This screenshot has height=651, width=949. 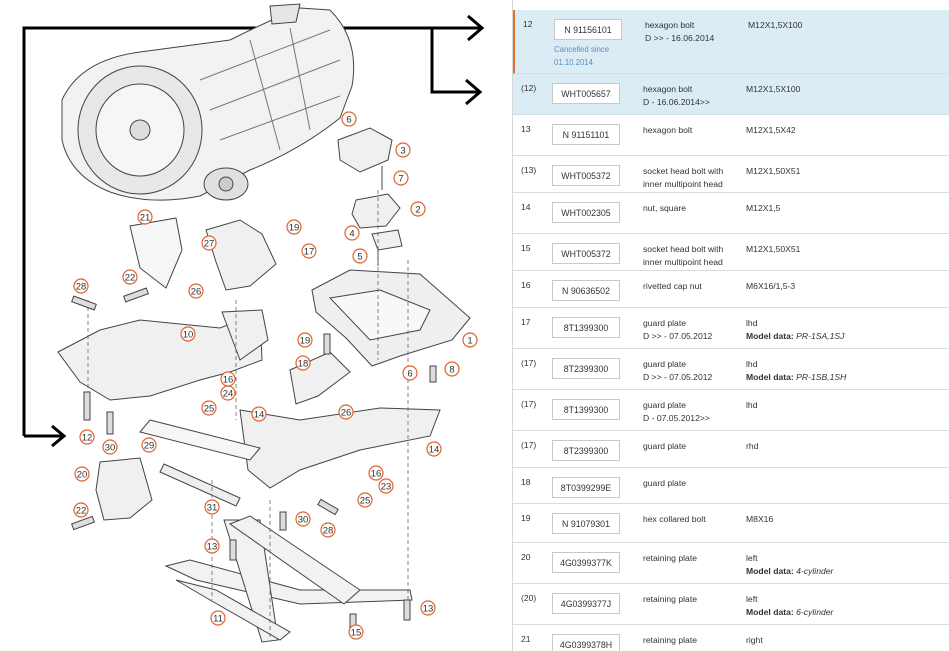 I want to click on svg-text: 18, so click(x=303, y=364).